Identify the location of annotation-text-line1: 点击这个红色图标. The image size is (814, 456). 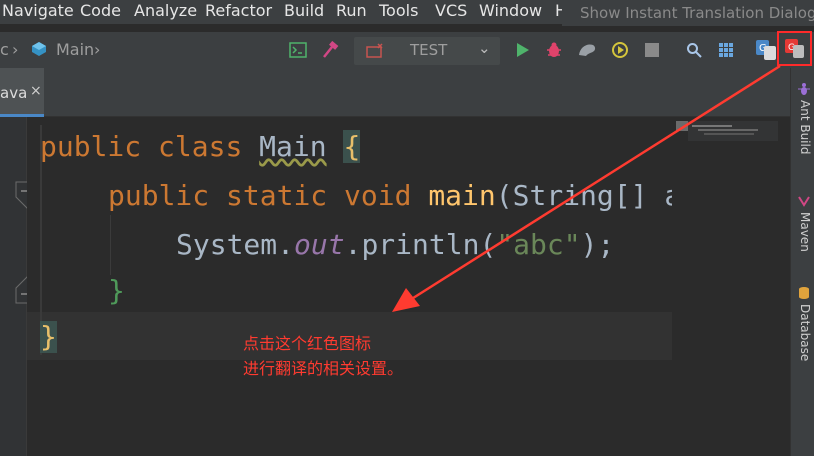
(307, 343).